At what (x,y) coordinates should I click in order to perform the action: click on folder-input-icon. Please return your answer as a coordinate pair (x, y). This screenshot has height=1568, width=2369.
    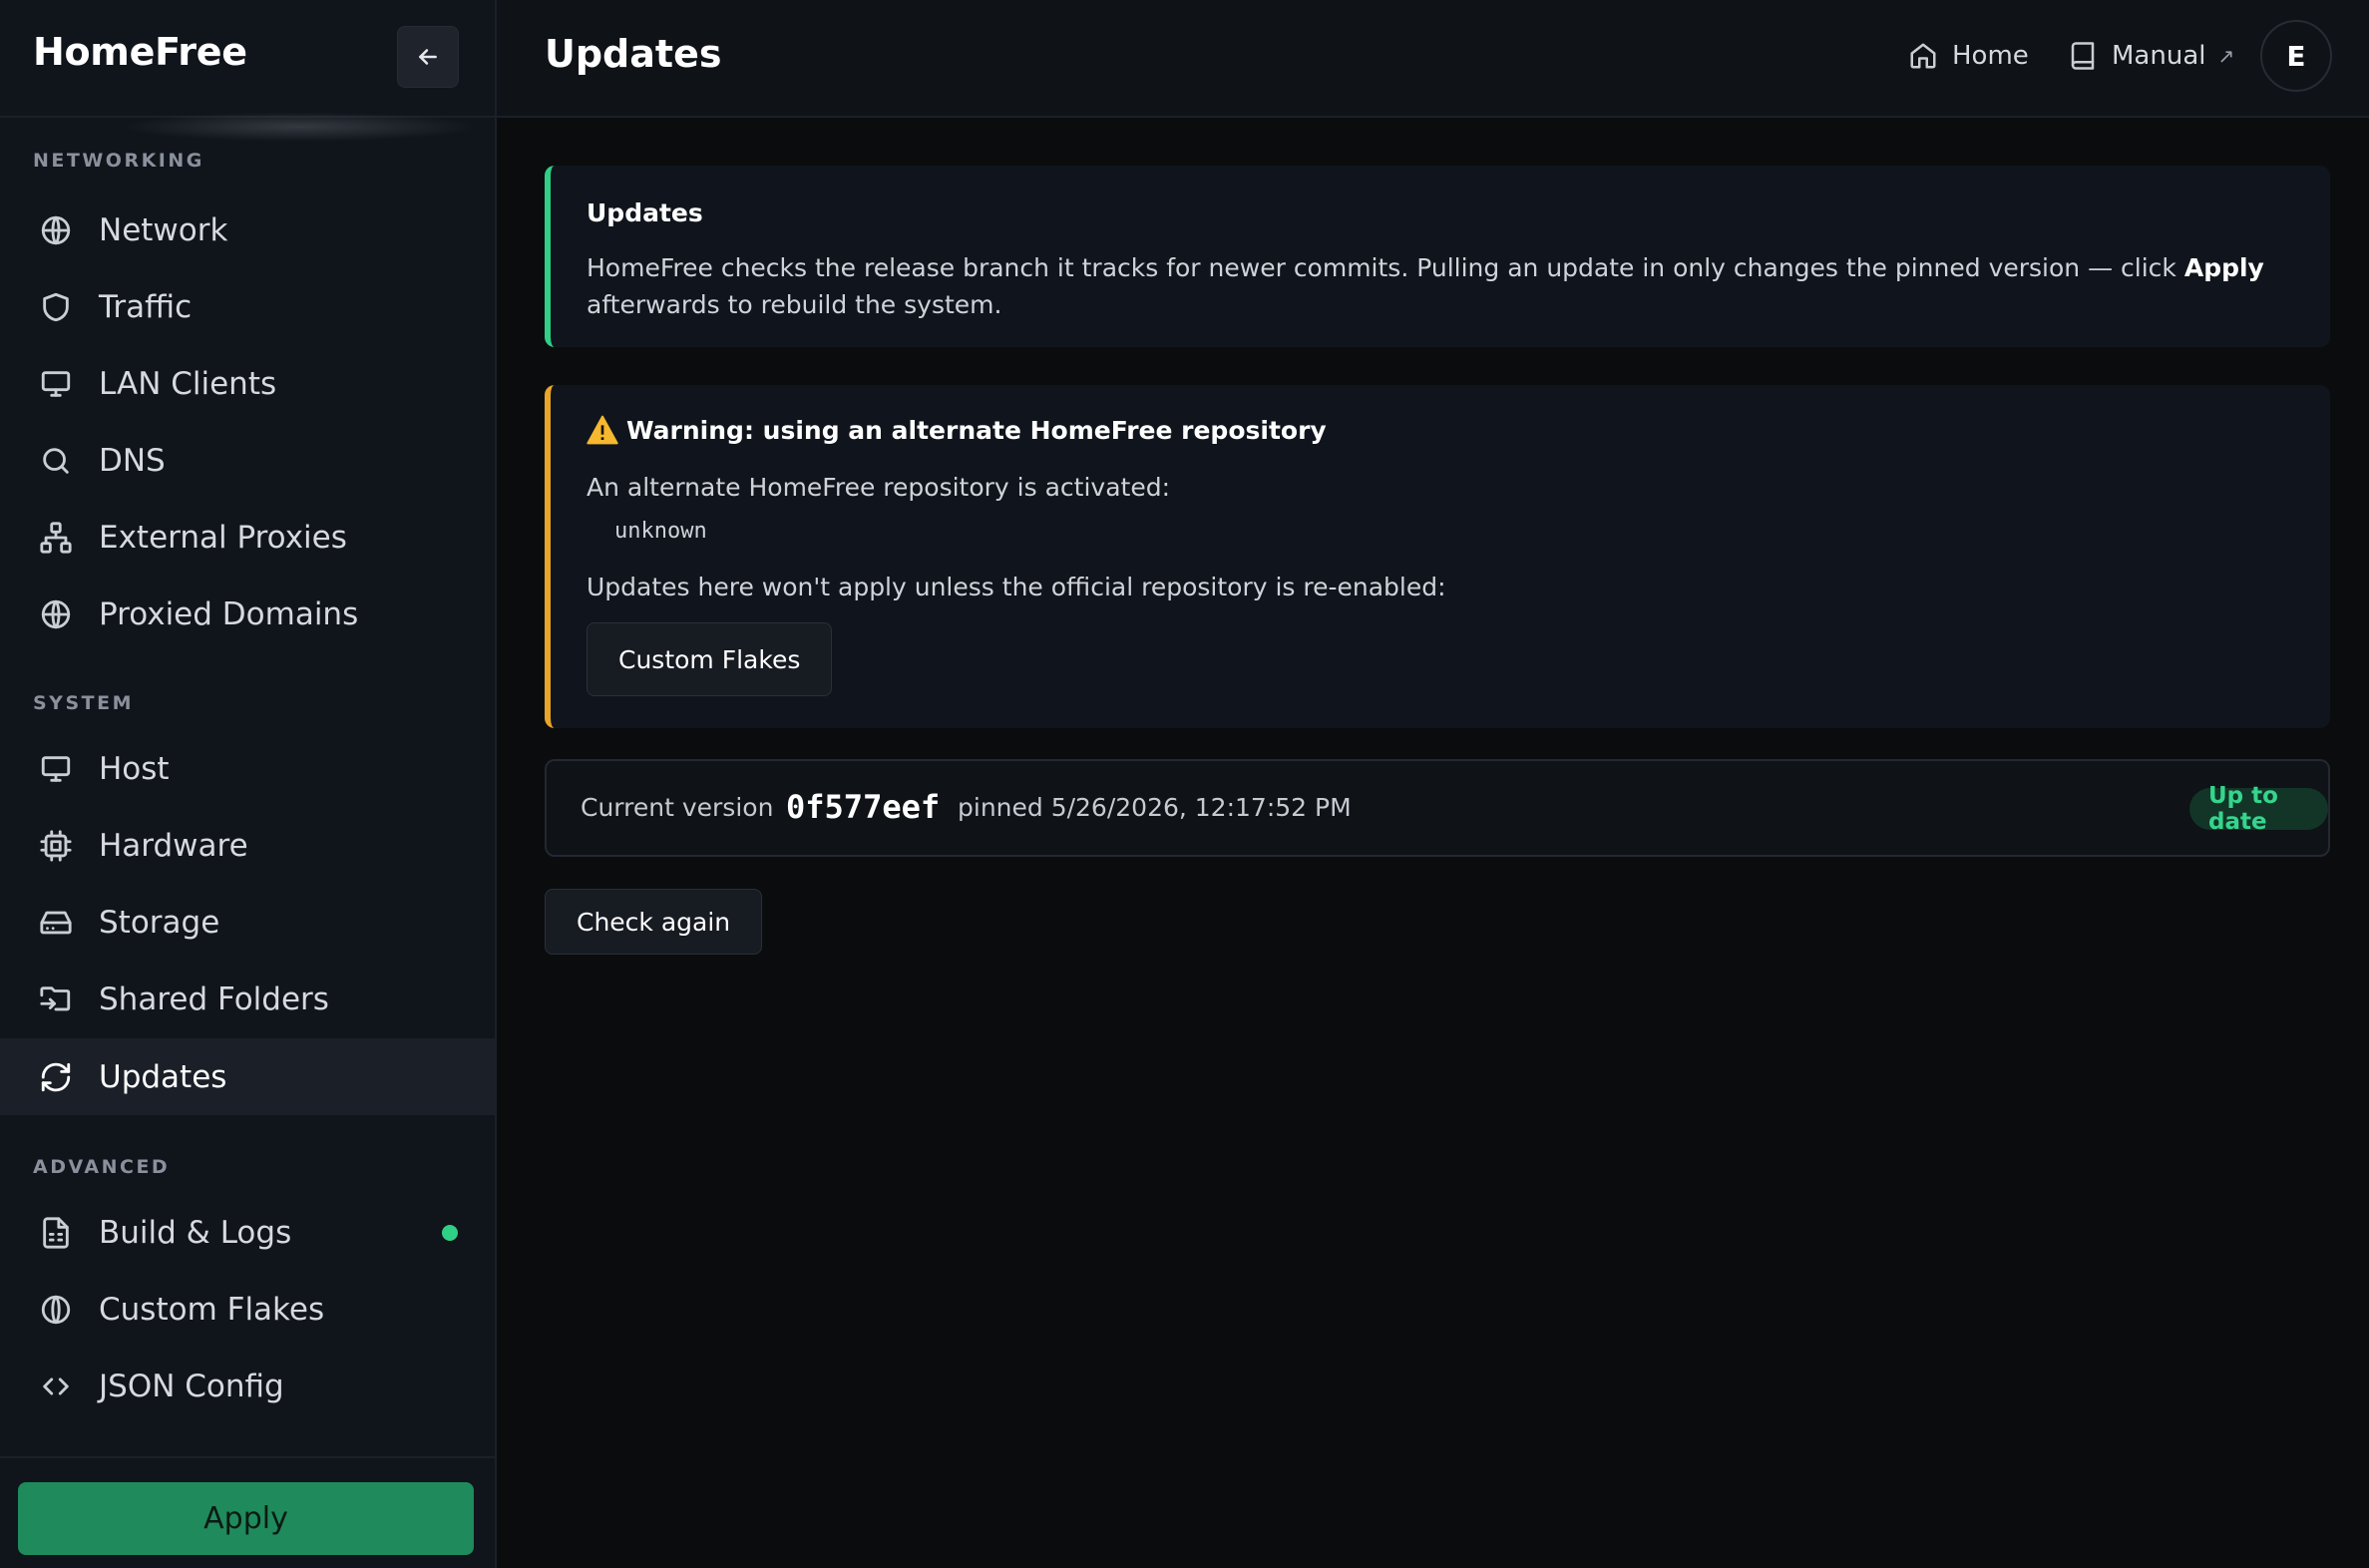
    Looking at the image, I should click on (56, 999).